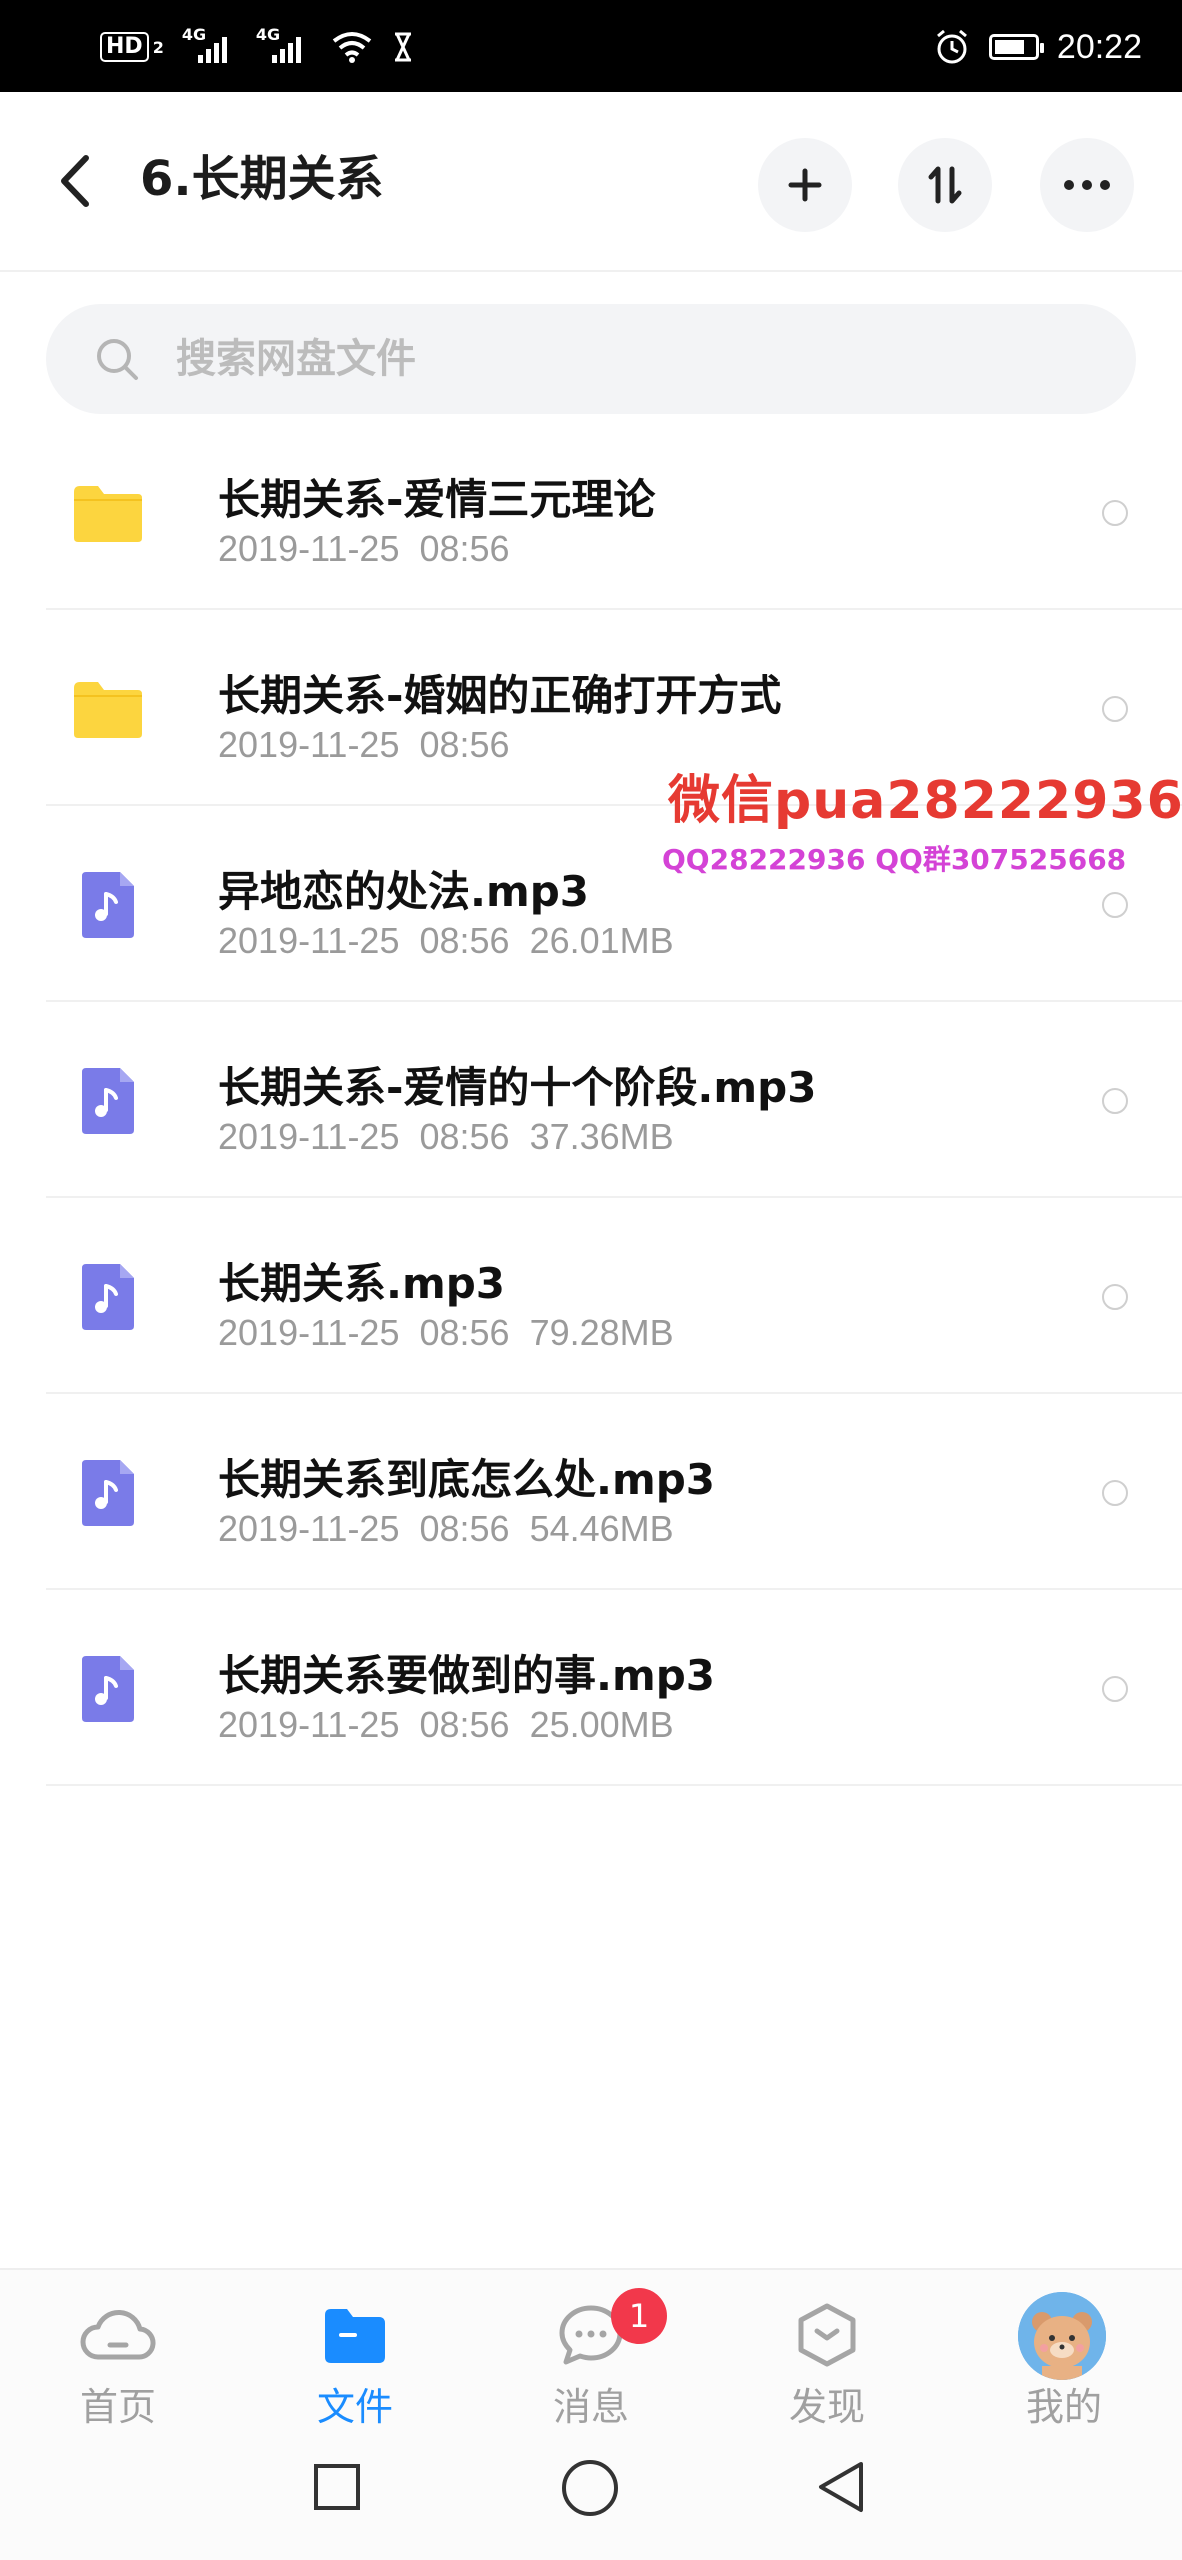 The height and width of the screenshot is (2560, 1182). Describe the element at coordinates (591, 182) in the screenshot. I see `header: 6.长期关系` at that location.